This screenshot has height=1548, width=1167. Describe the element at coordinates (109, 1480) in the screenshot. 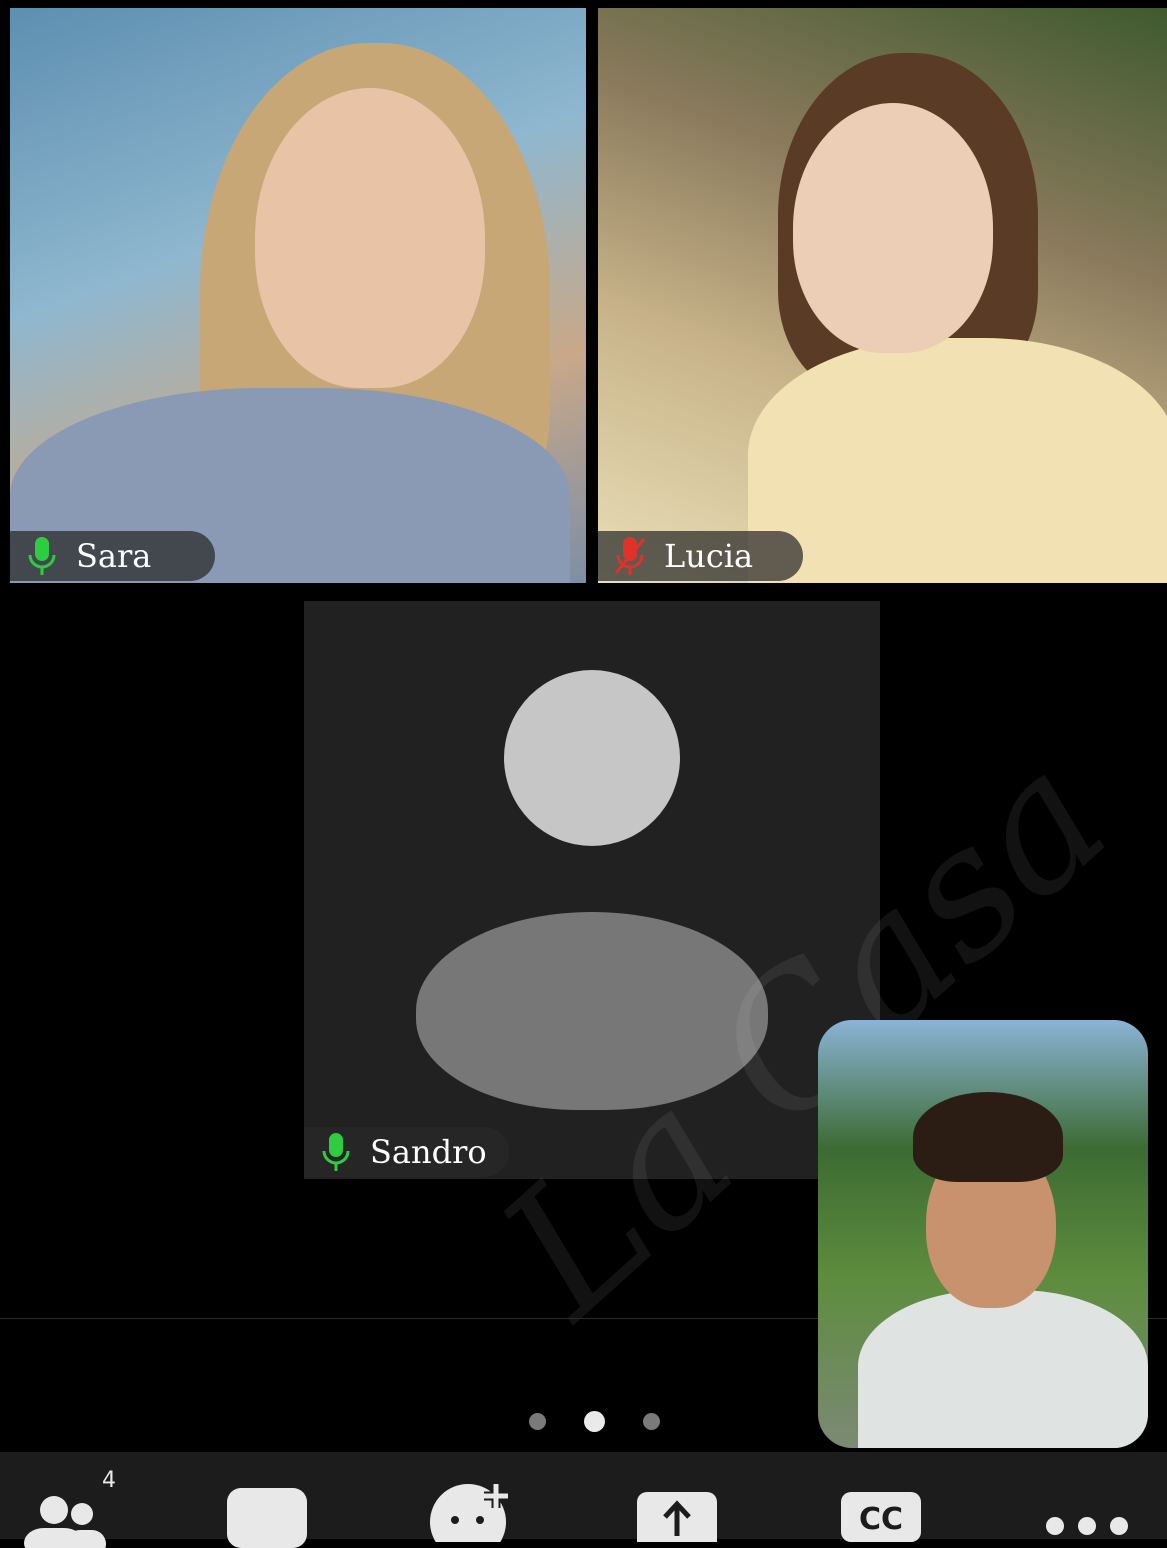

I see `participants-count: 4` at that location.